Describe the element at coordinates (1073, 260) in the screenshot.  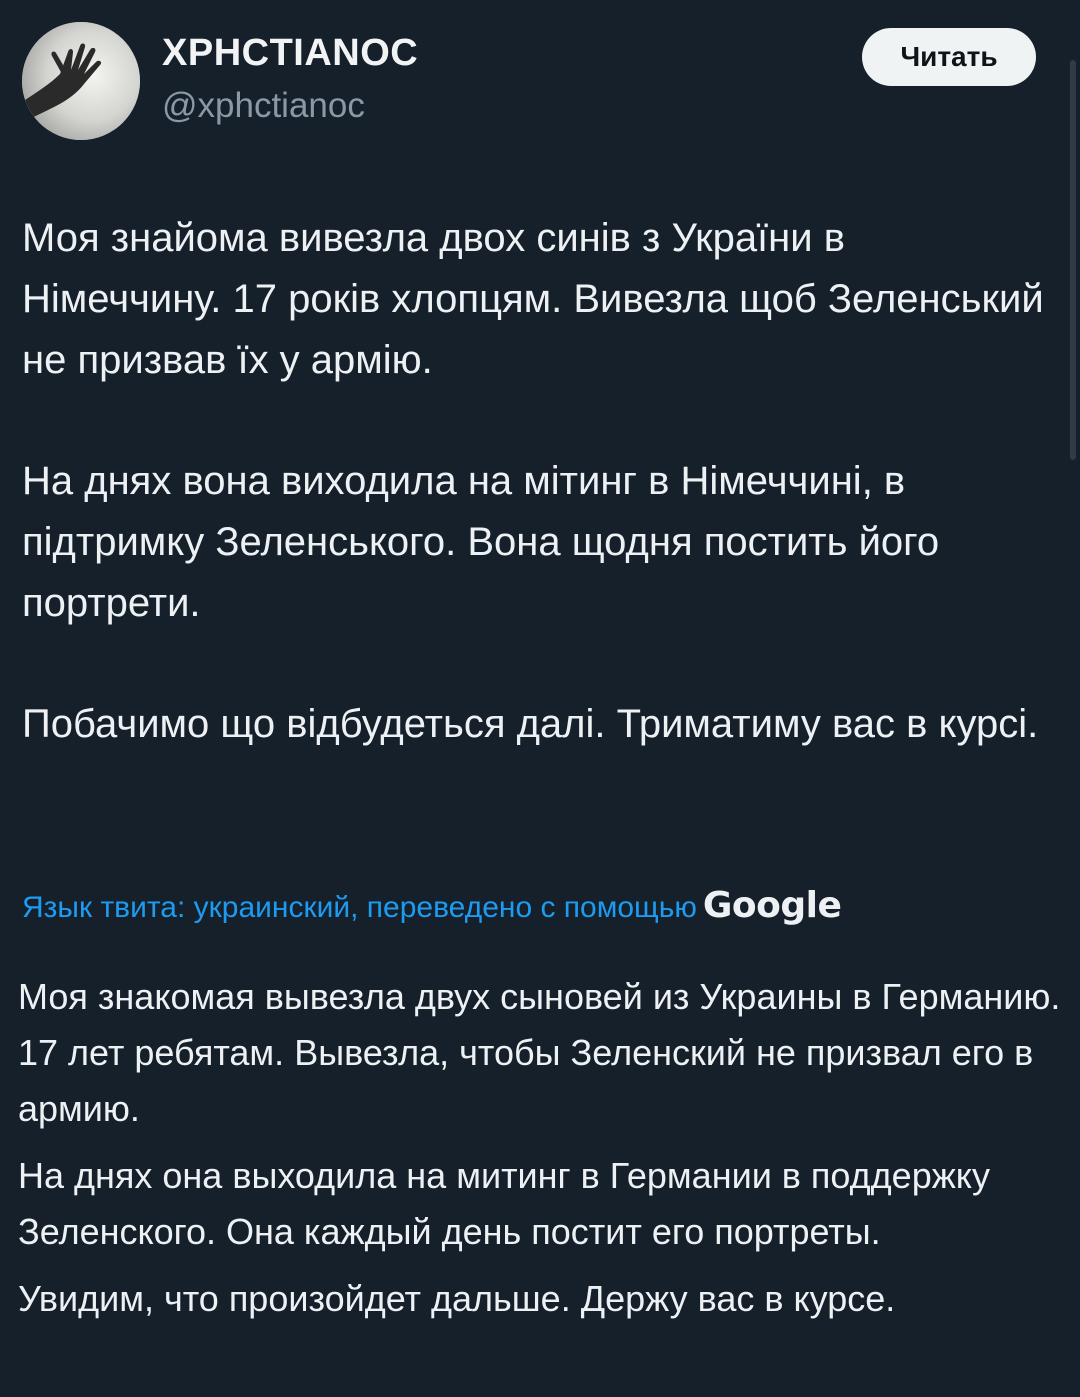
I see `scrollbar` at that location.